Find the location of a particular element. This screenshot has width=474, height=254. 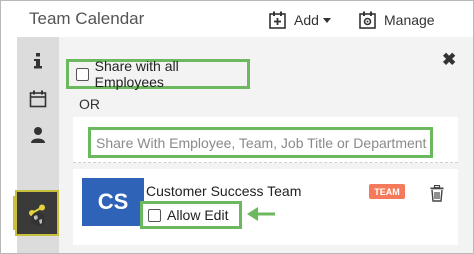

close-icon: ✖ is located at coordinates (449, 60).